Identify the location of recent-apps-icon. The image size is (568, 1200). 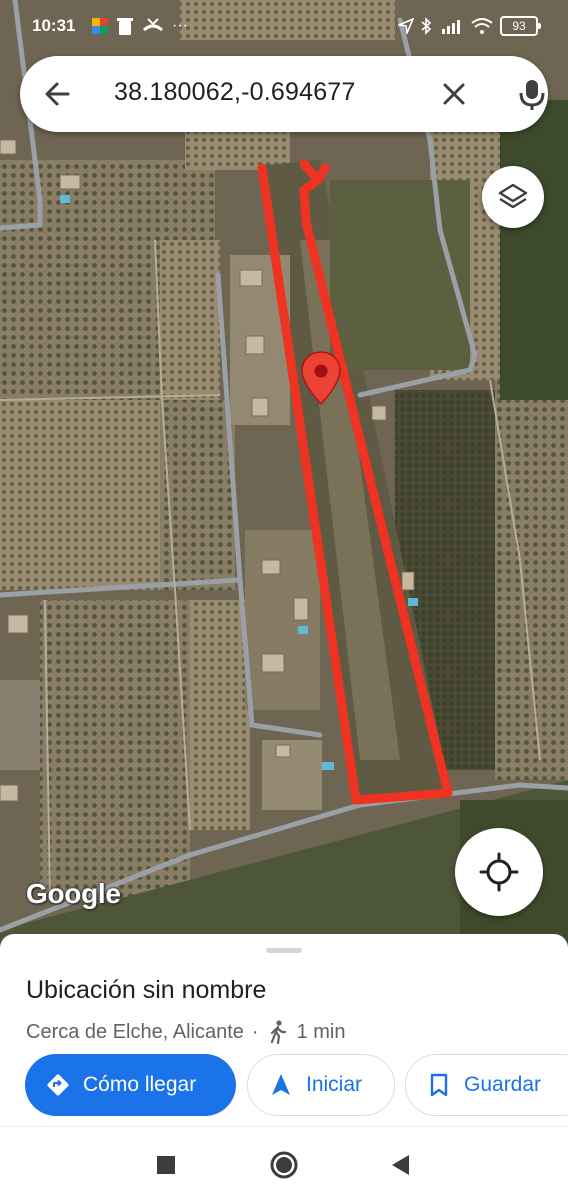
(166, 1165).